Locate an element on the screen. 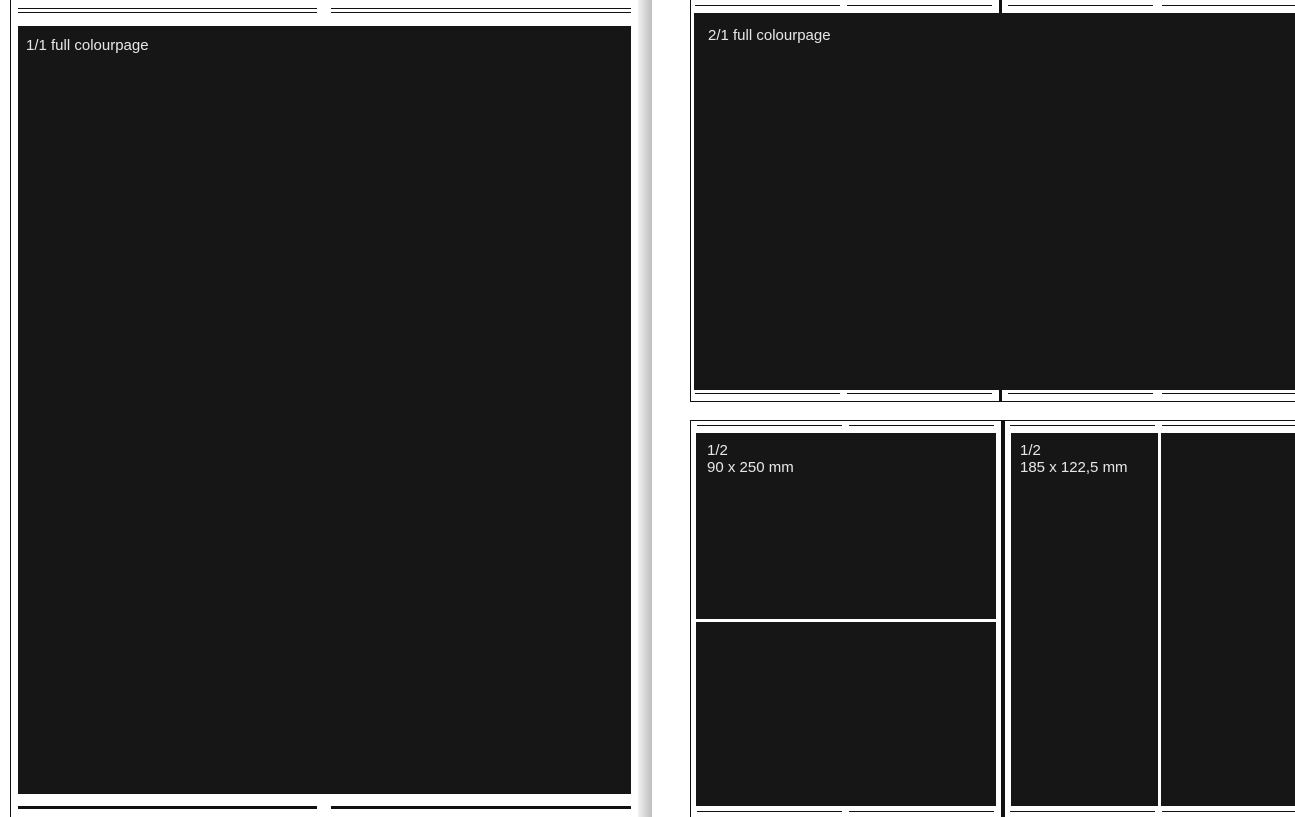 This screenshot has height=817, width=1295. bottom-rule-left is located at coordinates (167, 807).